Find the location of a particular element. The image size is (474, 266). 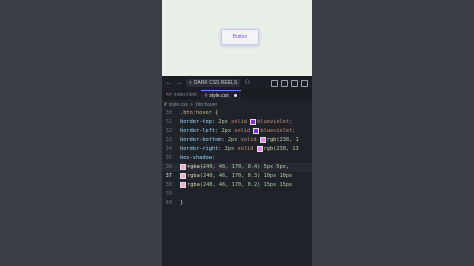

code-token: } is located at coordinates (182, 203).